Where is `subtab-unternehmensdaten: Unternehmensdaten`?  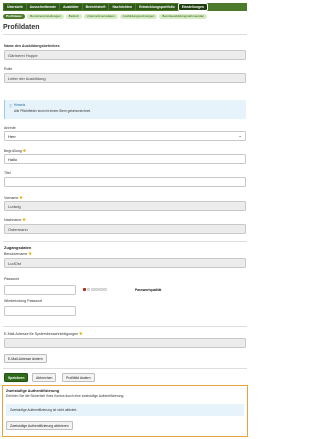 subtab-unternehmensdaten: Unternehmensdaten is located at coordinates (100, 16).